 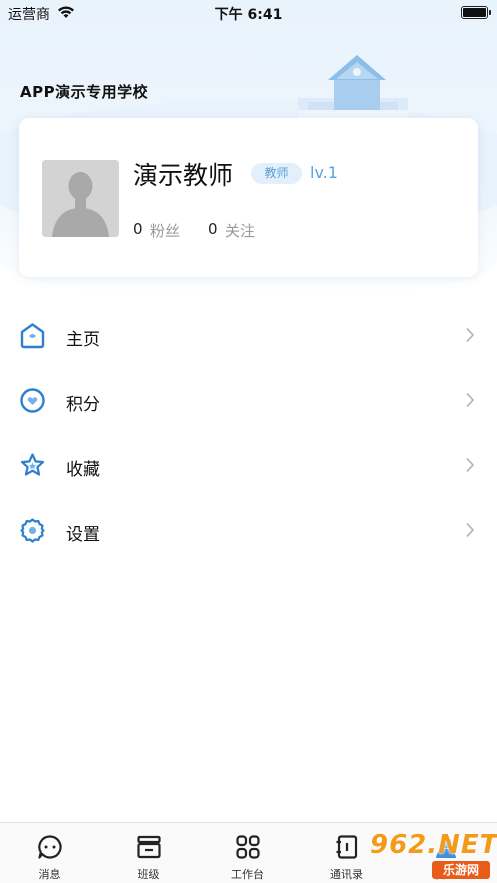 What do you see at coordinates (248, 847) in the screenshot?
I see `grid-icon` at bounding box center [248, 847].